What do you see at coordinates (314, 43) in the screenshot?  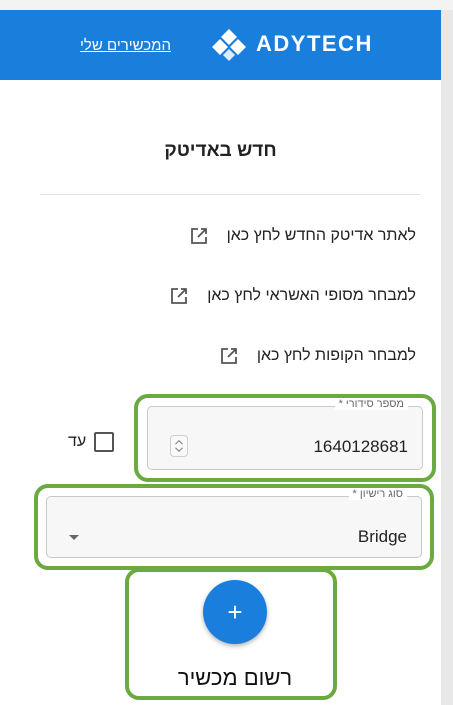 I see `brand-name: ADYTECH` at bounding box center [314, 43].